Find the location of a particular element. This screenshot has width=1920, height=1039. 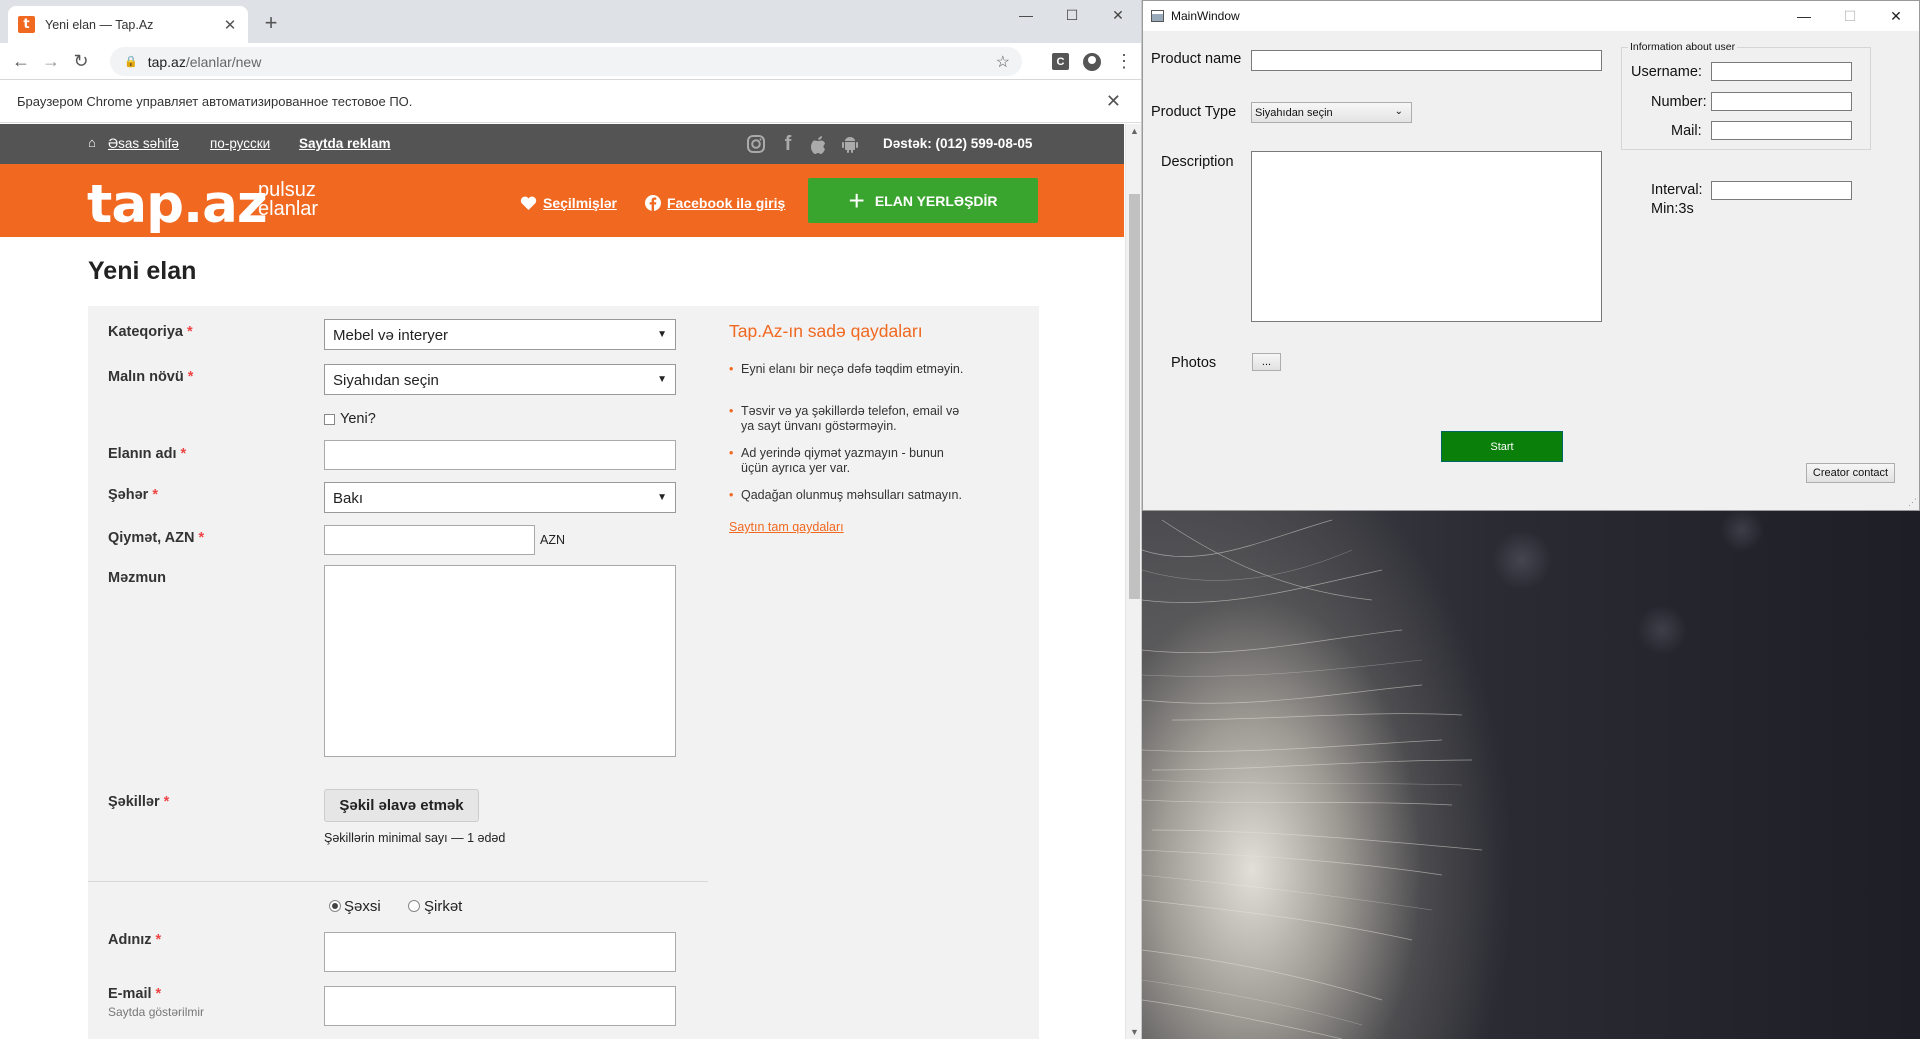

mail-input is located at coordinates (1781, 130).